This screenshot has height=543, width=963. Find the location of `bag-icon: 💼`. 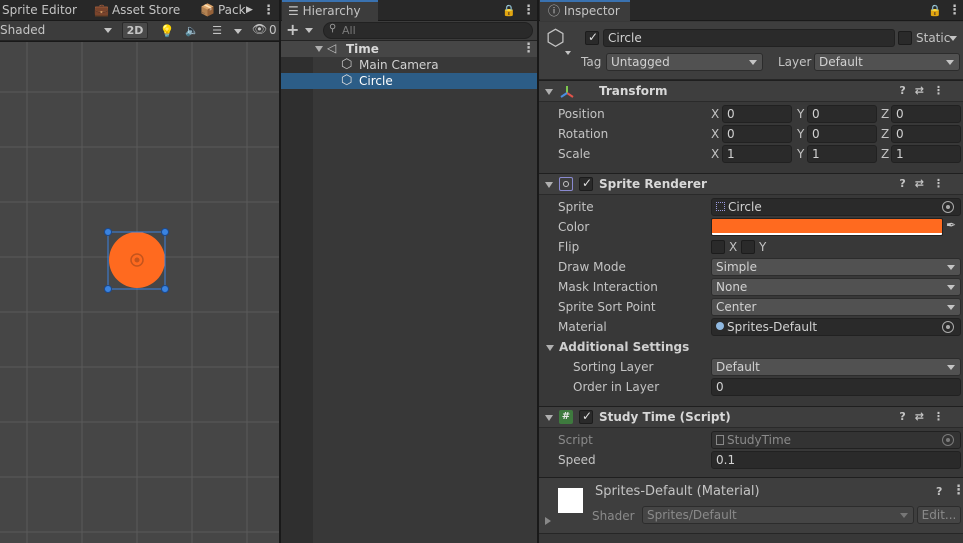

bag-icon: 💼 is located at coordinates (101, 10).